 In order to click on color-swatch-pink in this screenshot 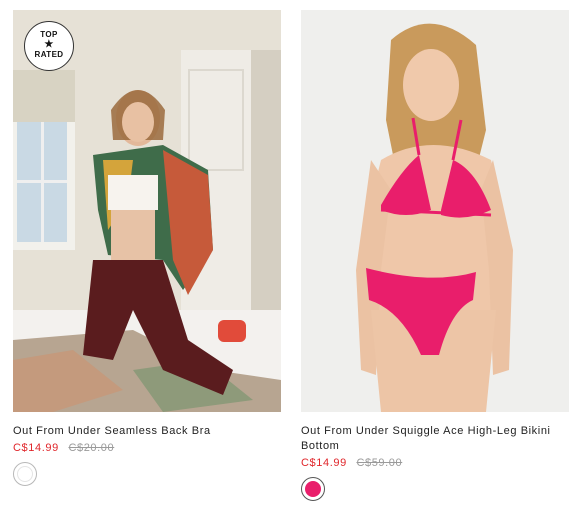, I will do `click(313, 489)`.